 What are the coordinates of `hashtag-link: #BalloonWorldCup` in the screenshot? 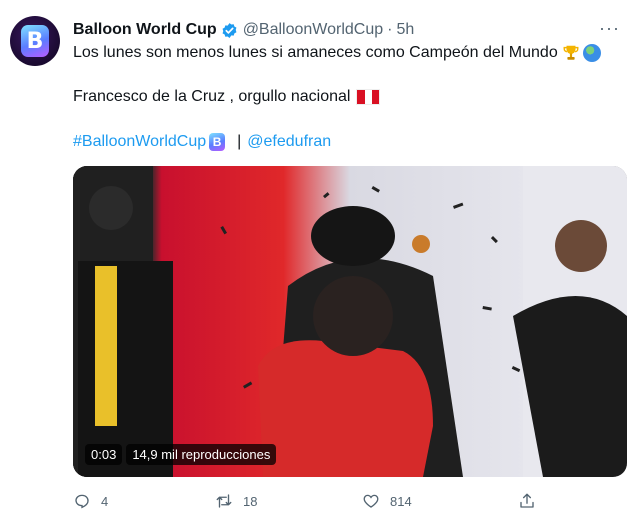 It's located at (139, 142).